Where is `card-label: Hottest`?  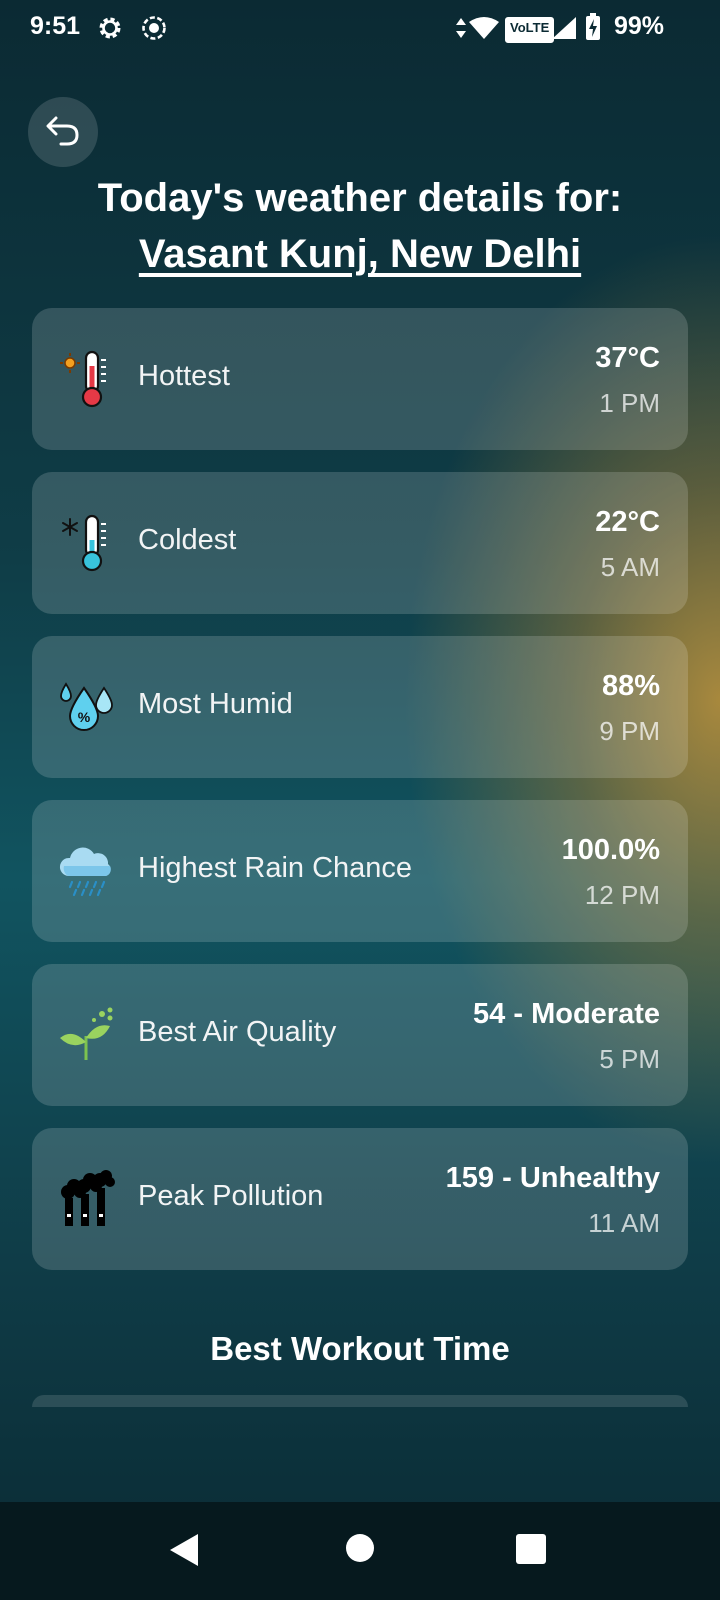
card-label: Hottest is located at coordinates (184, 376).